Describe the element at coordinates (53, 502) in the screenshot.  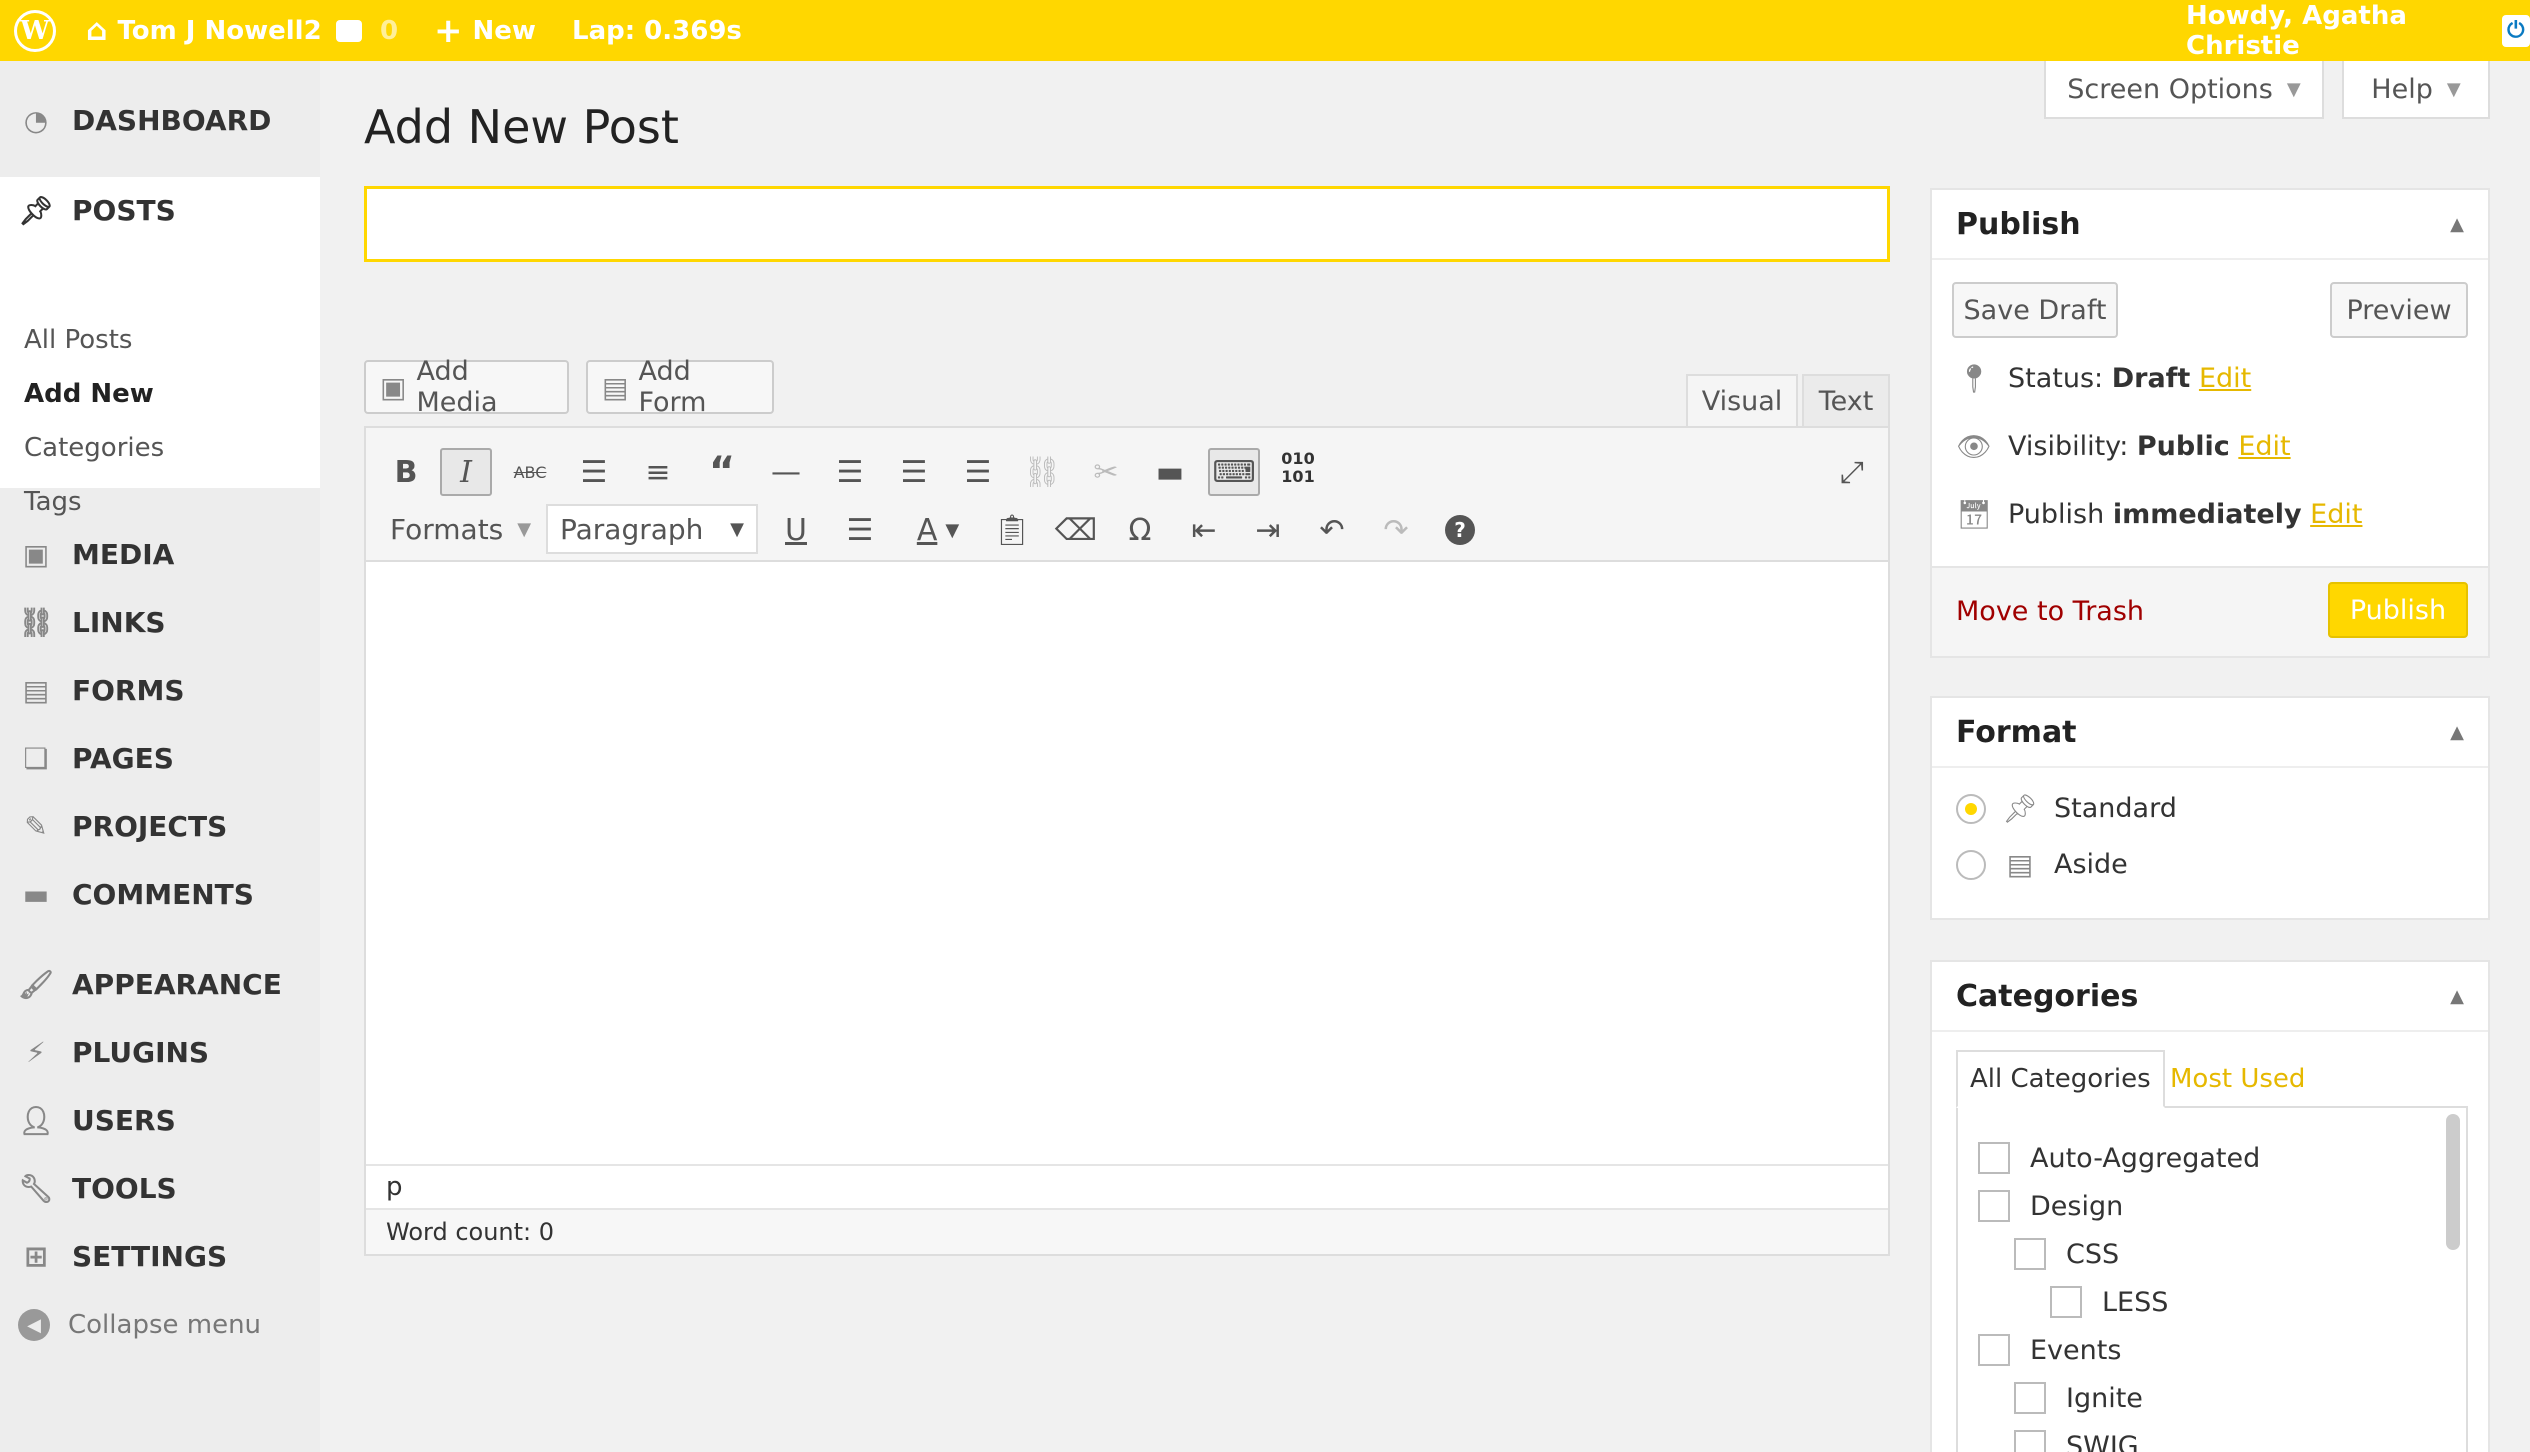
I see `submenu-tags: Tags` at that location.